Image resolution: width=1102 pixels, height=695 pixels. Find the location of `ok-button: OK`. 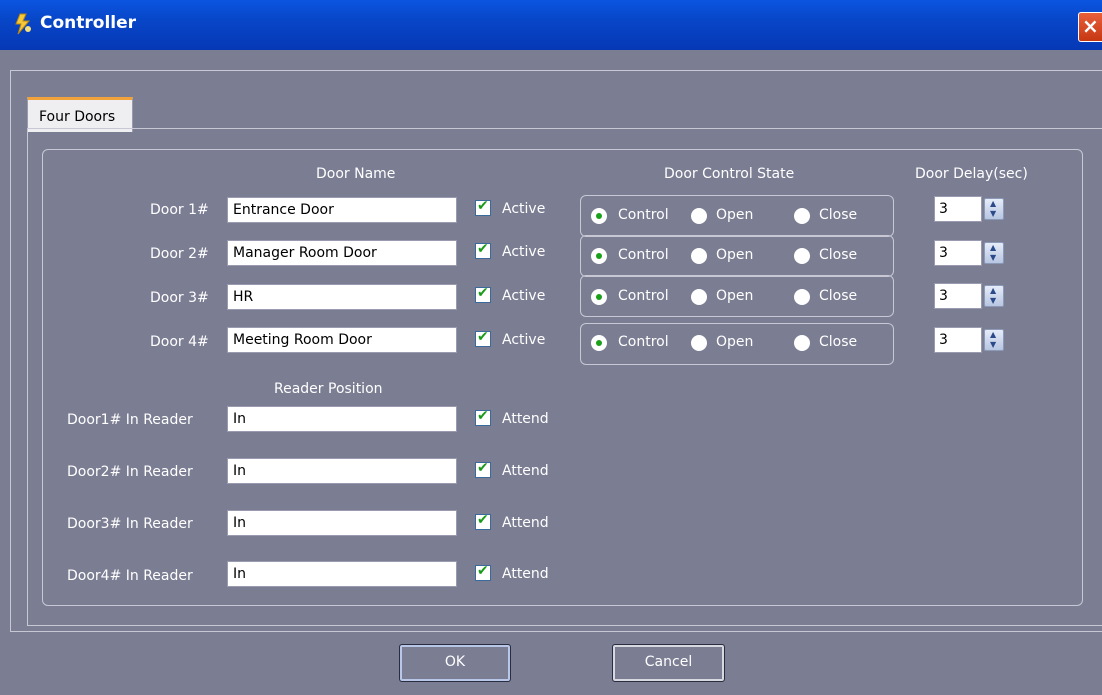

ok-button: OK is located at coordinates (455, 663).